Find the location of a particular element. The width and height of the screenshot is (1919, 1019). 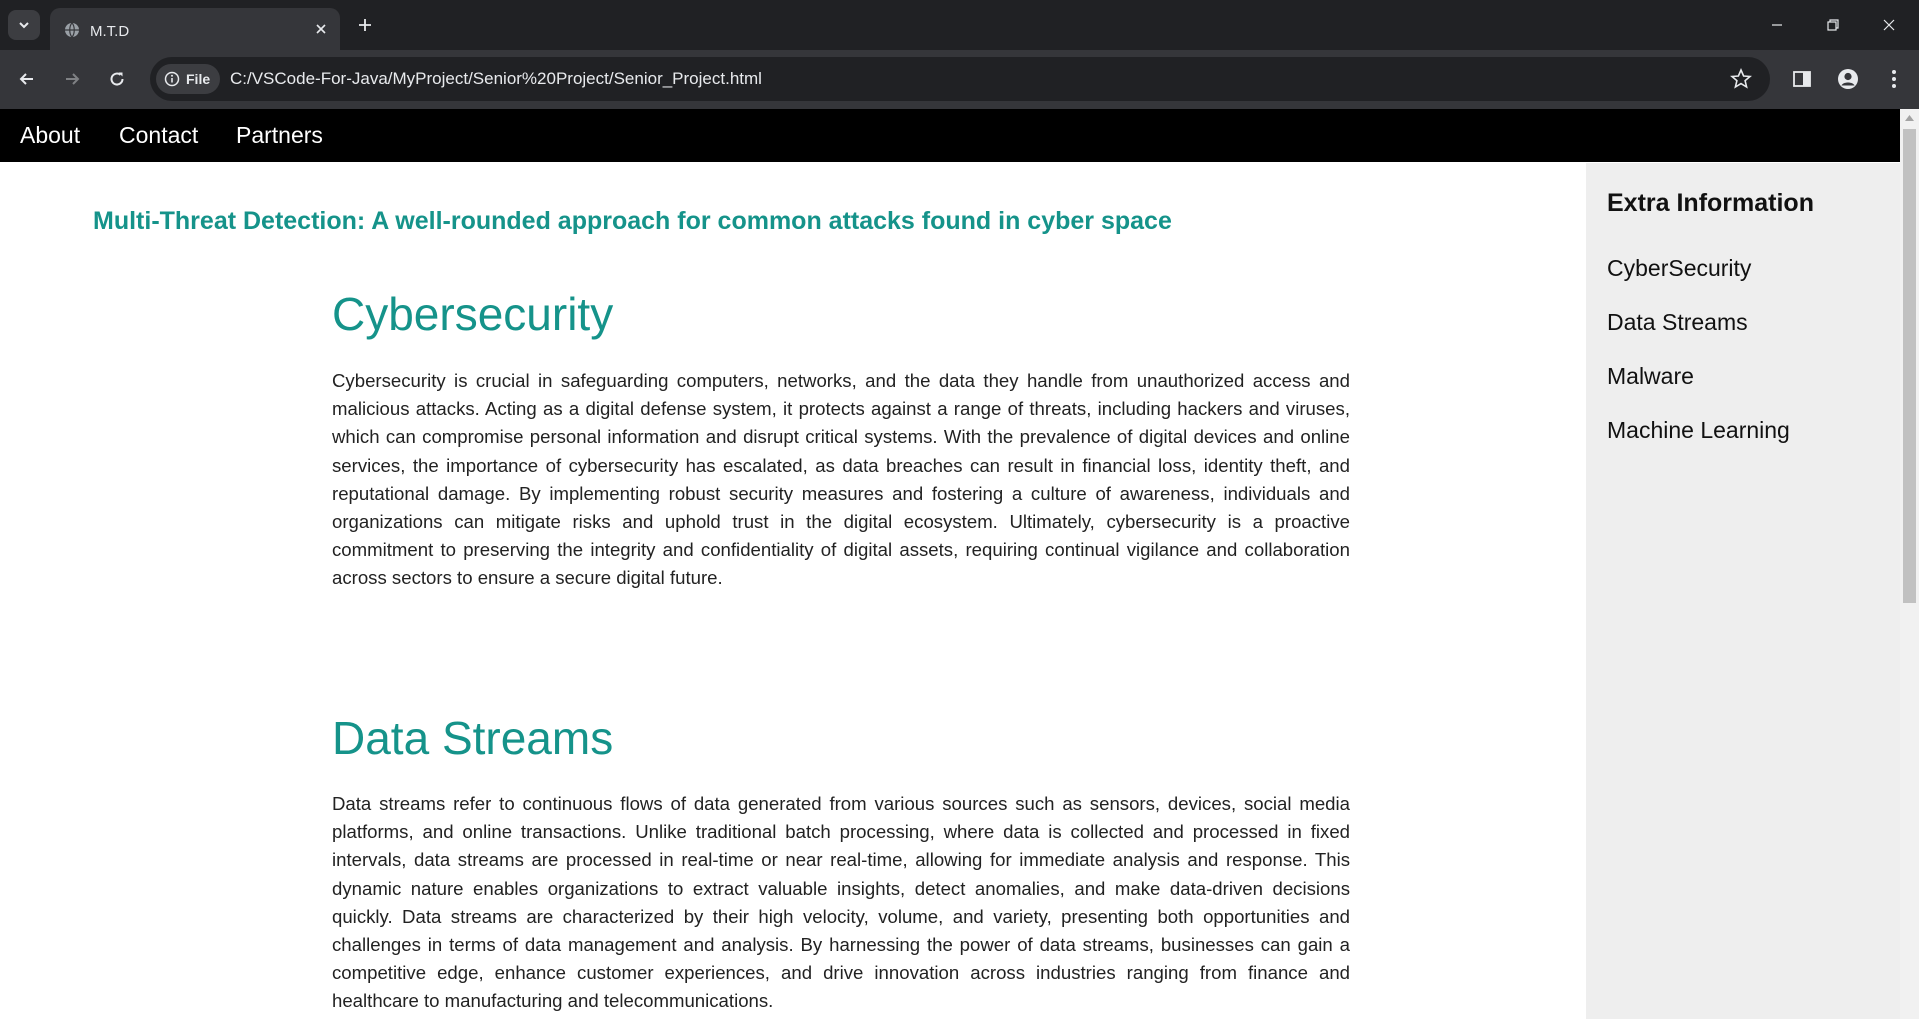

side-panel-button is located at coordinates (1802, 79).